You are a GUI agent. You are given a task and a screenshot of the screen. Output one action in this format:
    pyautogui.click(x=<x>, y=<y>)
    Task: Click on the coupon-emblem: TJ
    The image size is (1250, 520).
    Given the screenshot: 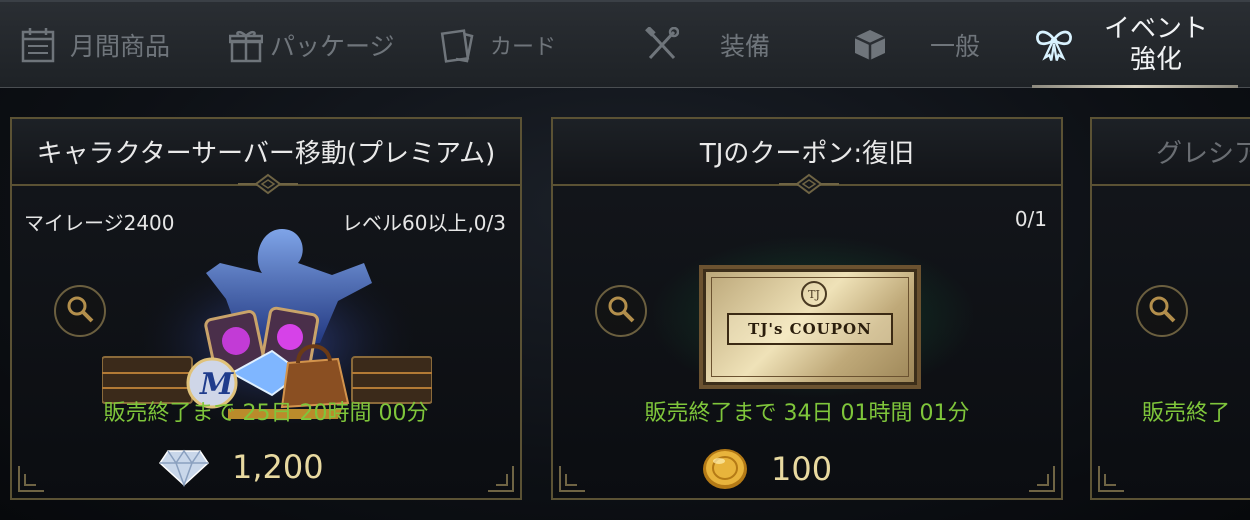 What is the action you would take?
    pyautogui.click(x=814, y=294)
    